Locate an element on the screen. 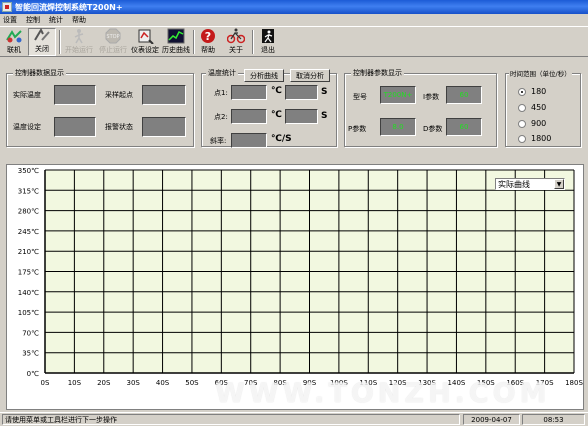  x-tick-label: 180S is located at coordinates (574, 383).